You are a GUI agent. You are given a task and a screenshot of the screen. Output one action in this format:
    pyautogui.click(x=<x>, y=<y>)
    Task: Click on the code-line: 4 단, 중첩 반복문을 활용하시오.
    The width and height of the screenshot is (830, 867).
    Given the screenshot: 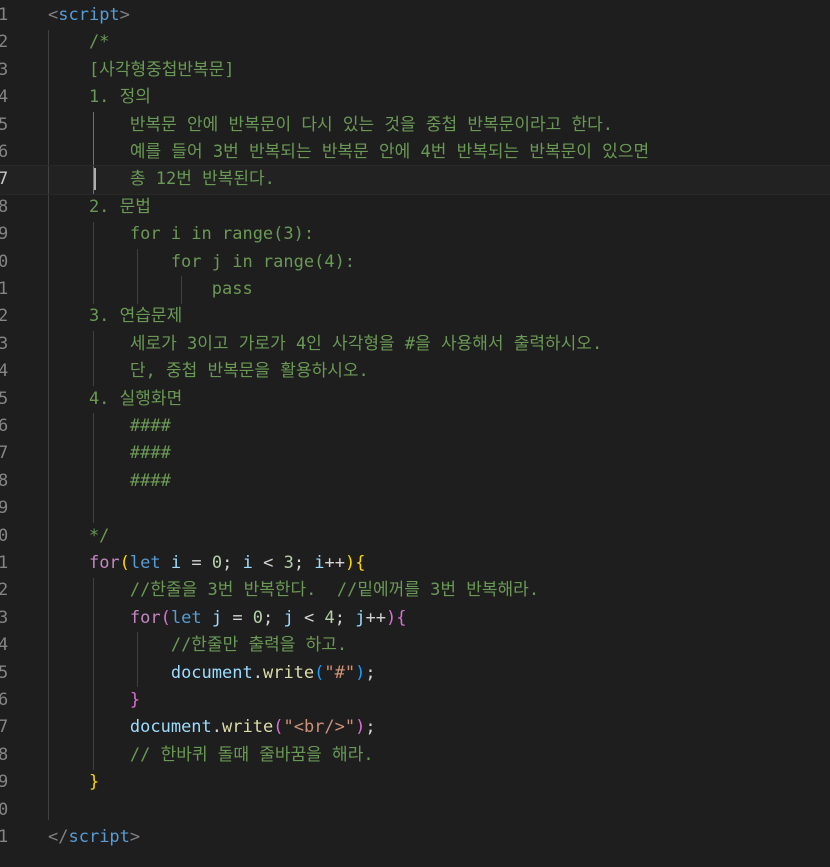 What is the action you would take?
    pyautogui.click(x=415, y=371)
    